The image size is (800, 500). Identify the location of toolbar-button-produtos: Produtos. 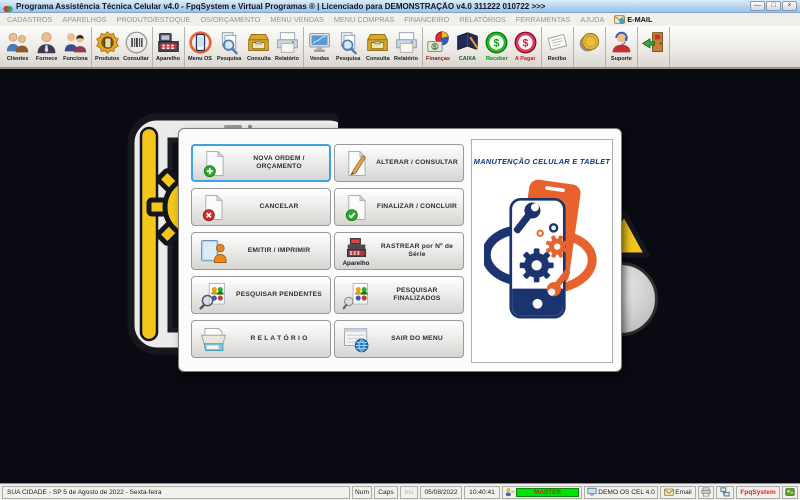
(107, 47).